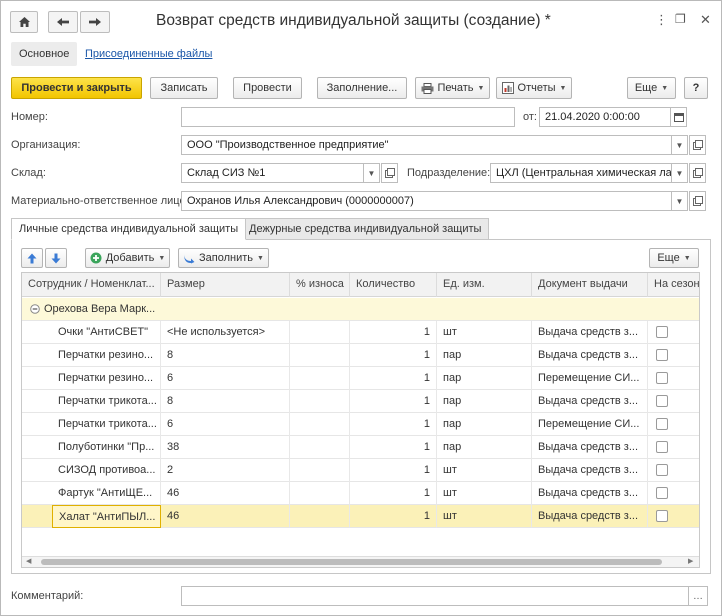 Image resolution: width=722 pixels, height=616 pixels. Describe the element at coordinates (679, 173) in the screenshot. I see `division-dropdown: ▼` at that location.